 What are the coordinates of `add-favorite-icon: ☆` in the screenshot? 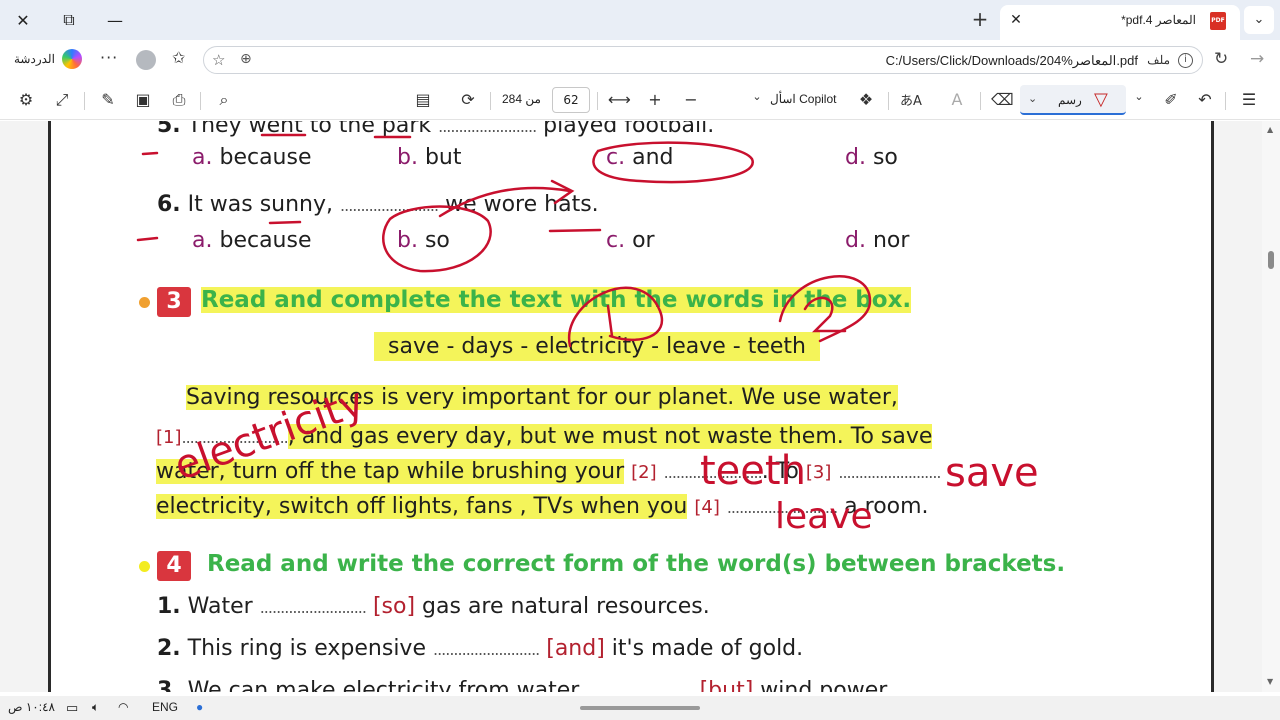 It's located at (218, 60).